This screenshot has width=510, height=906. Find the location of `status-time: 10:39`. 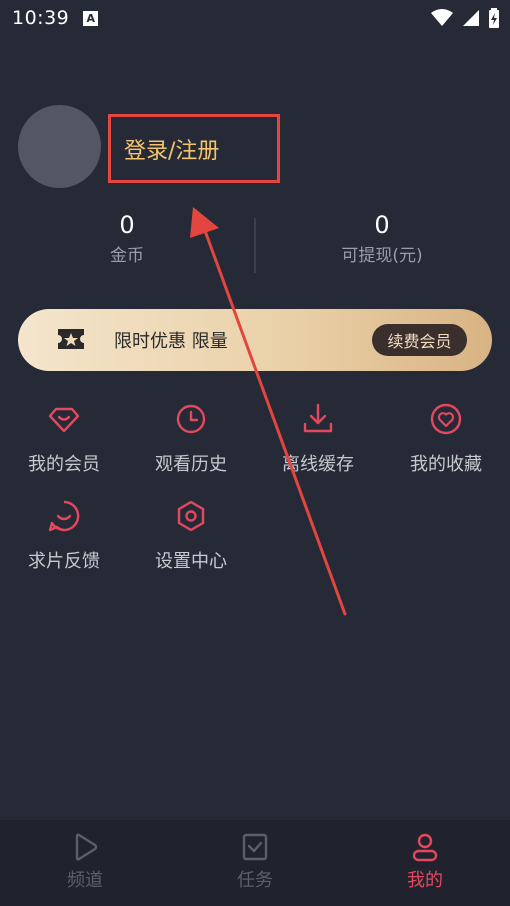

status-time: 10:39 is located at coordinates (41, 18).